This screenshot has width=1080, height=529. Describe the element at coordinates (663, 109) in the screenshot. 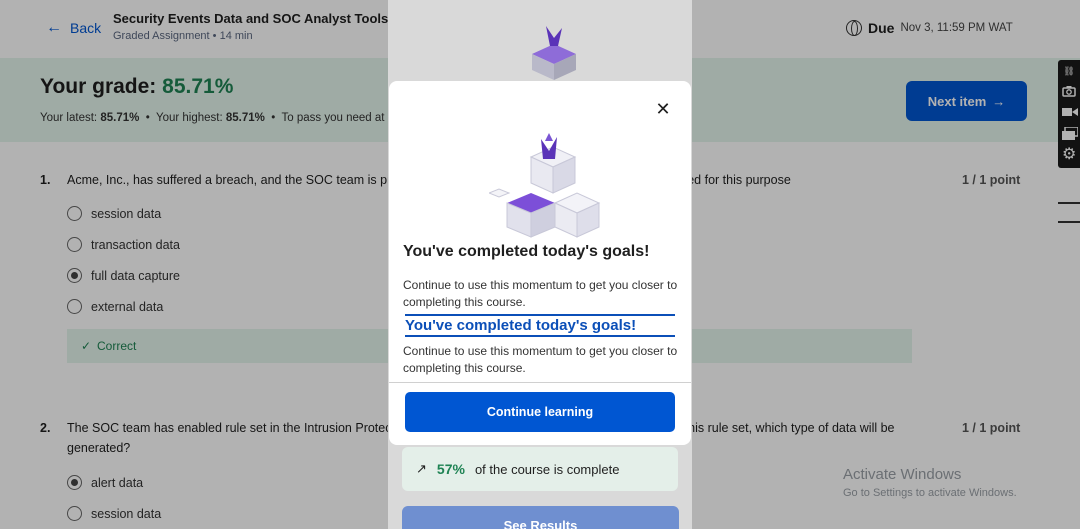

I see `close-icon: ✕` at that location.